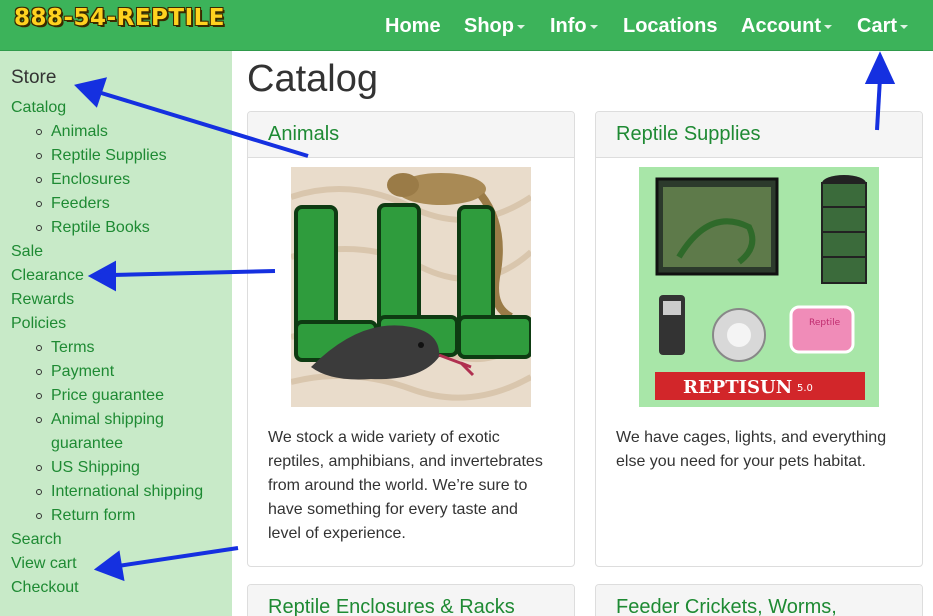  What do you see at coordinates (411, 135) in the screenshot?
I see `card-title: Animals` at bounding box center [411, 135].